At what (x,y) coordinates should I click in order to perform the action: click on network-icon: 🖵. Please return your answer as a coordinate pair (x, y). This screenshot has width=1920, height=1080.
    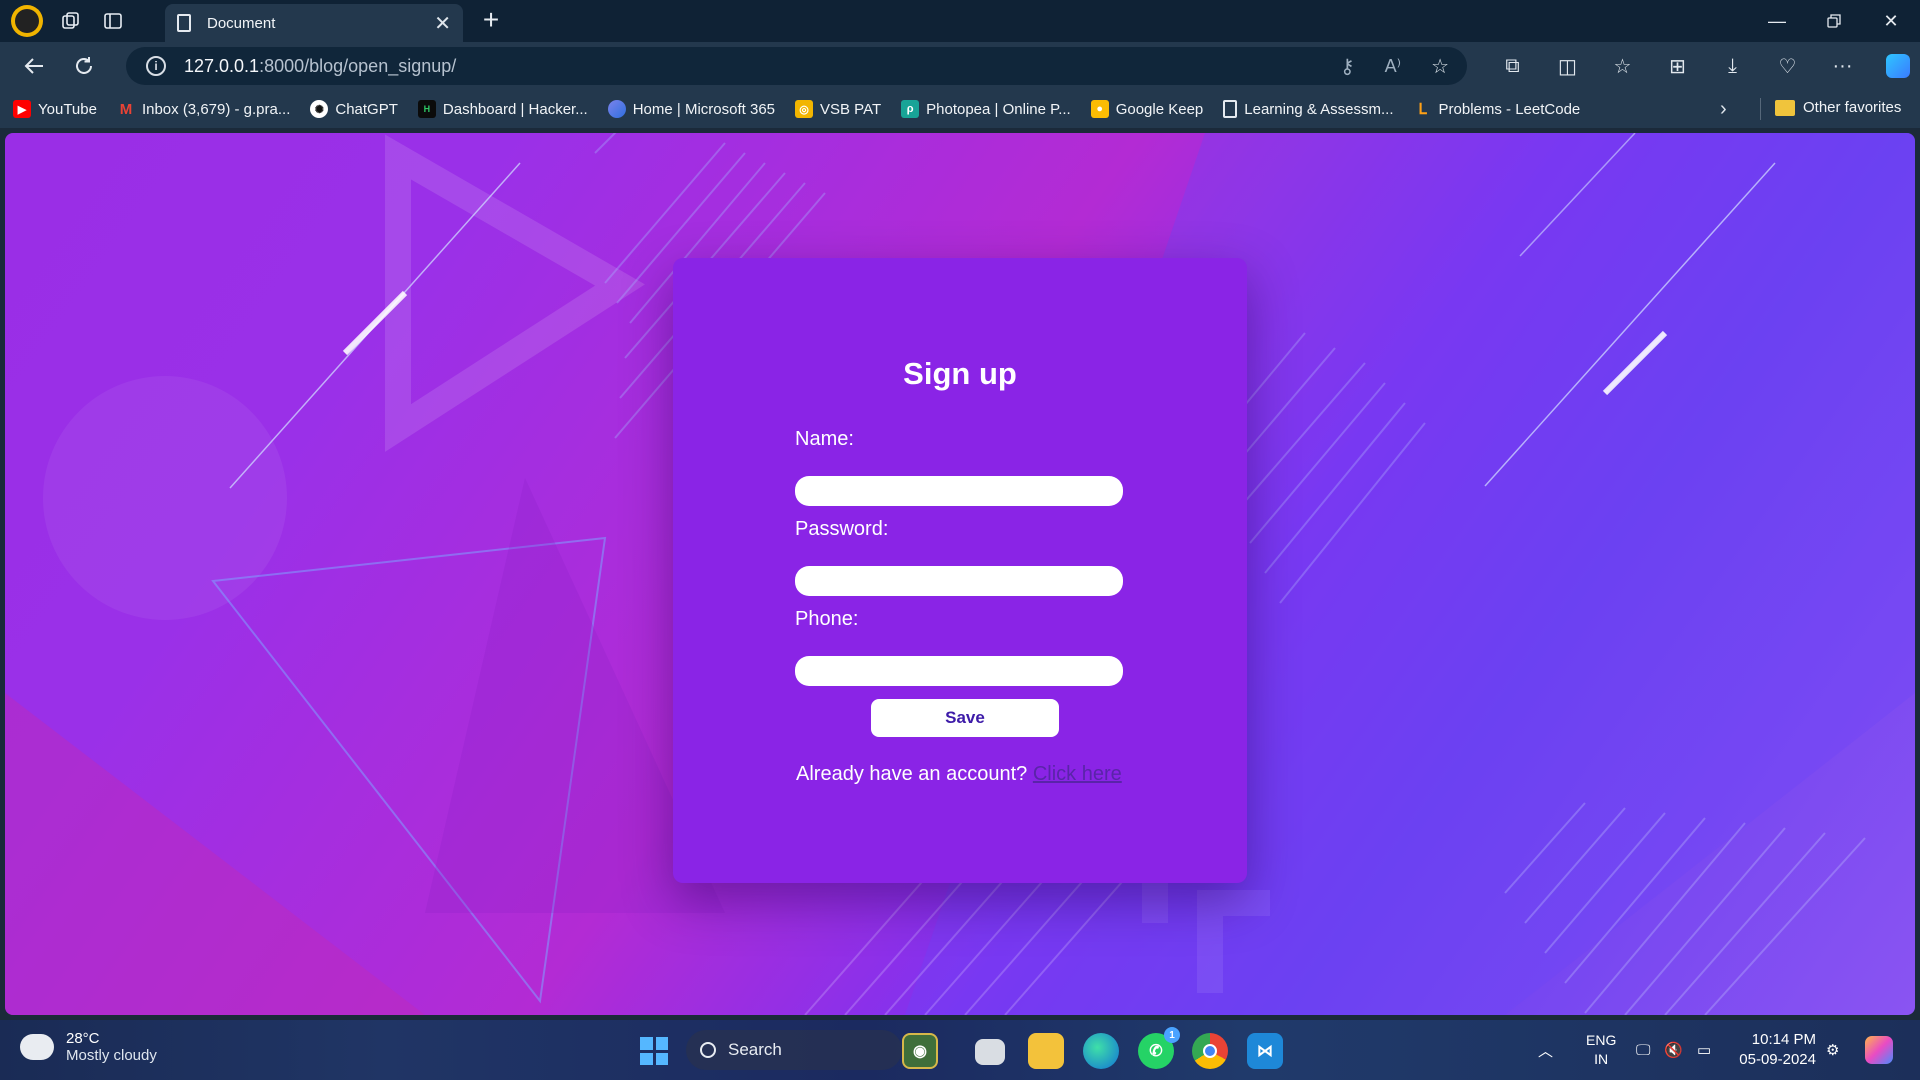
    Looking at the image, I should click on (1643, 1050).